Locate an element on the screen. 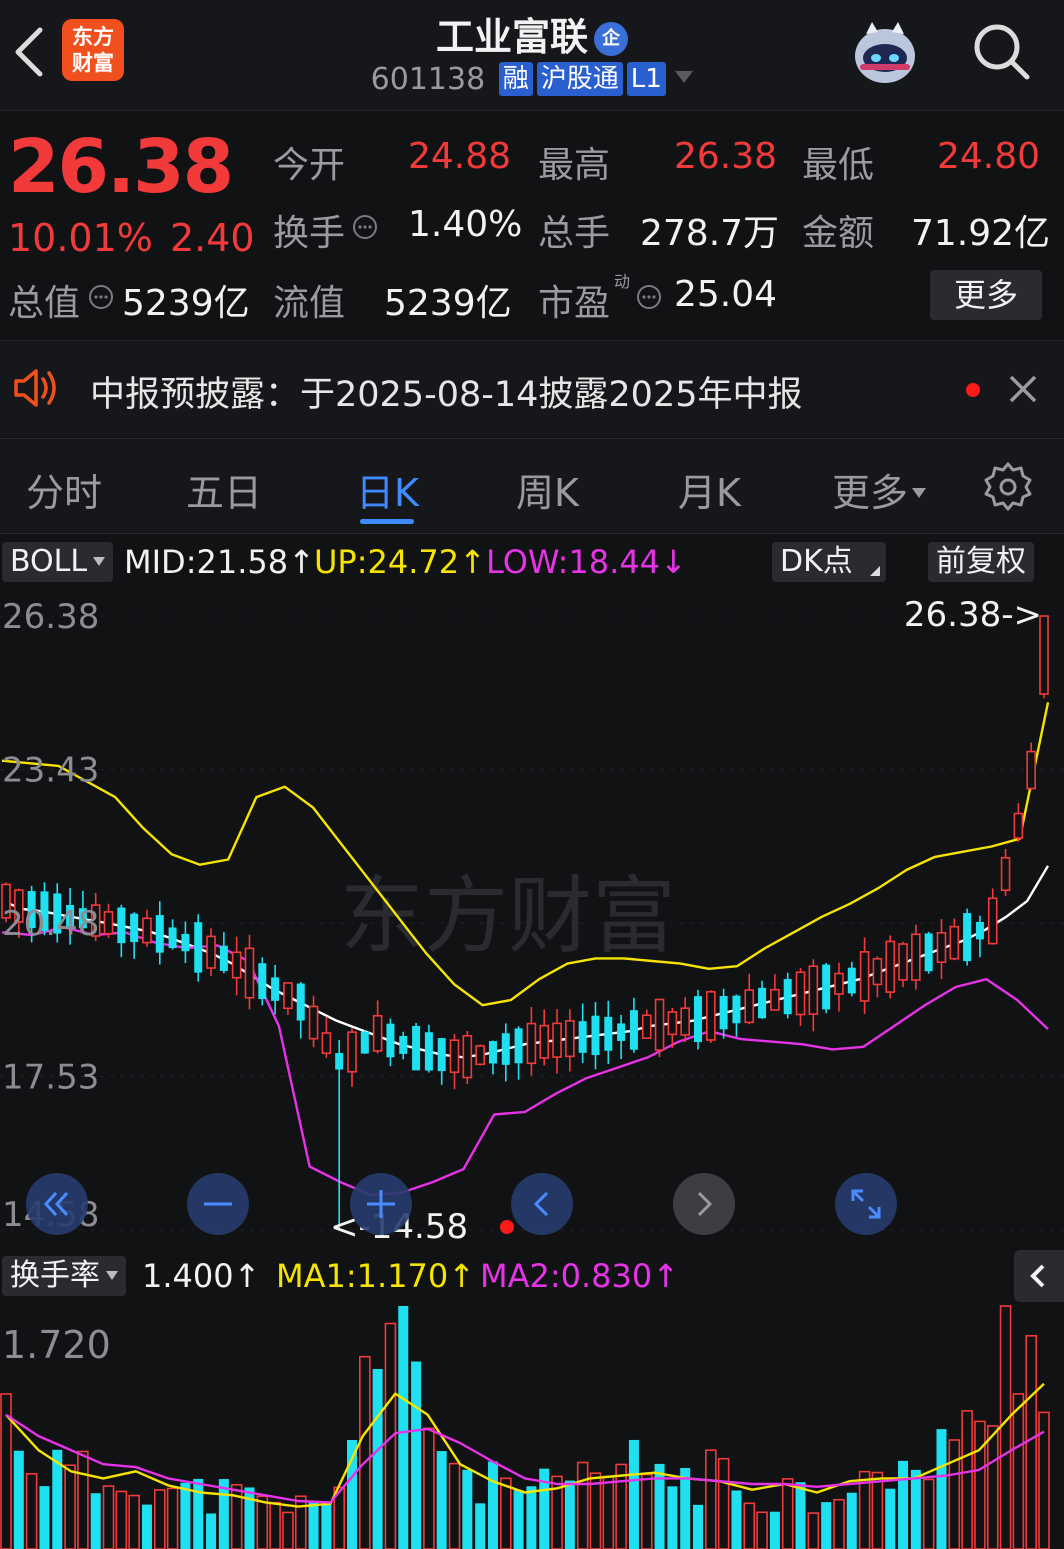  float-cap-value: 5239亿 is located at coordinates (448, 303).